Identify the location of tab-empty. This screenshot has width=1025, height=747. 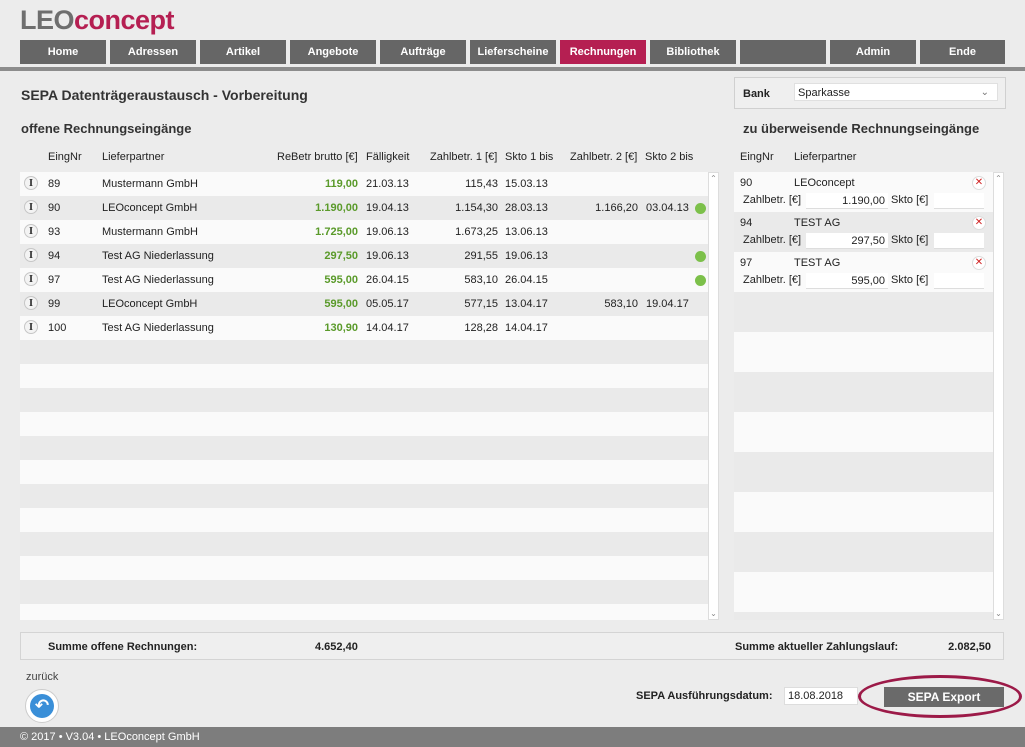
(783, 52).